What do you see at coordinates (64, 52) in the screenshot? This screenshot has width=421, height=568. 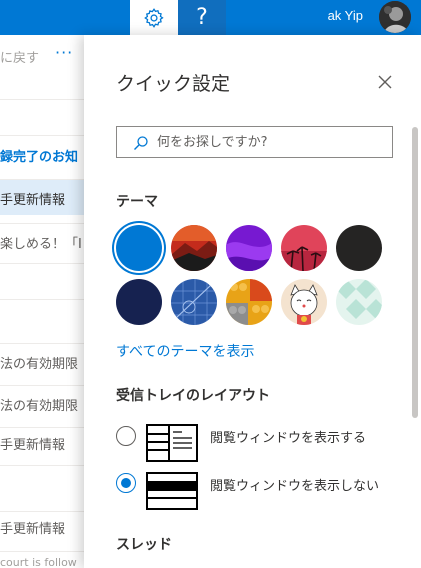 I see `more-icon: ···` at bounding box center [64, 52].